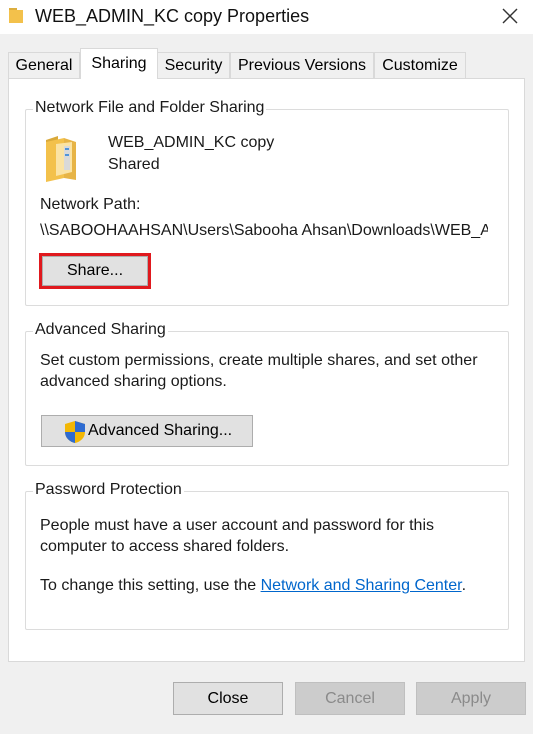 The image size is (533, 734). What do you see at coordinates (172, 16) in the screenshot?
I see `window-title: WEB_ADMIN_KC copy Properties` at bounding box center [172, 16].